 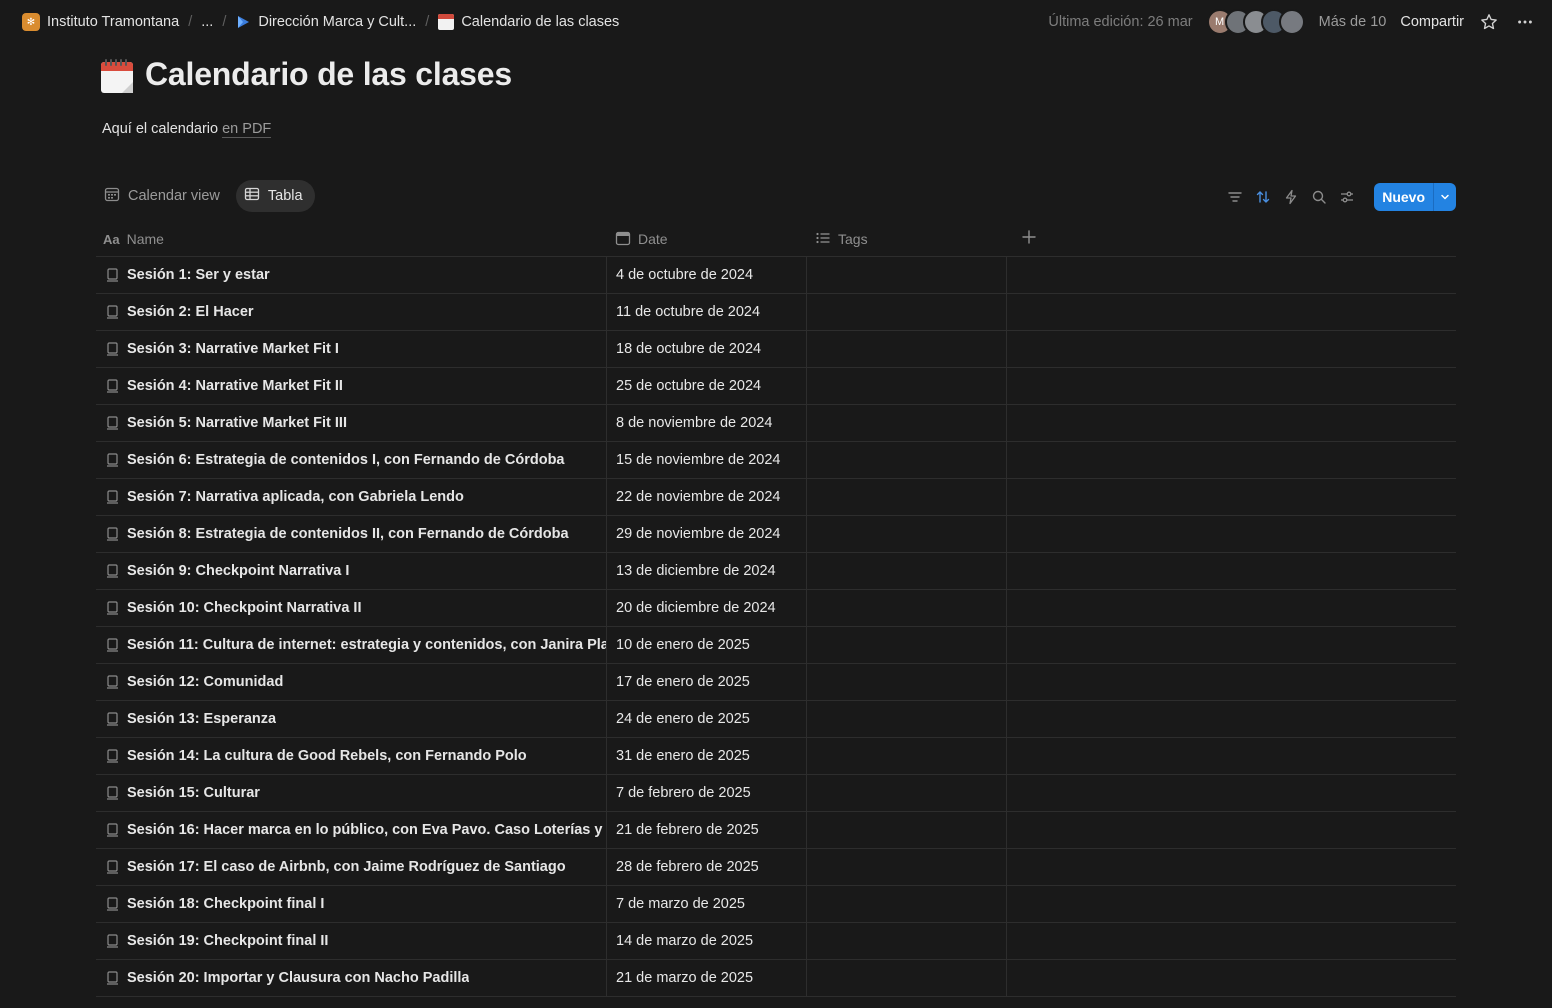 What do you see at coordinates (1291, 197) in the screenshot?
I see `automation-bolt-icon` at bounding box center [1291, 197].